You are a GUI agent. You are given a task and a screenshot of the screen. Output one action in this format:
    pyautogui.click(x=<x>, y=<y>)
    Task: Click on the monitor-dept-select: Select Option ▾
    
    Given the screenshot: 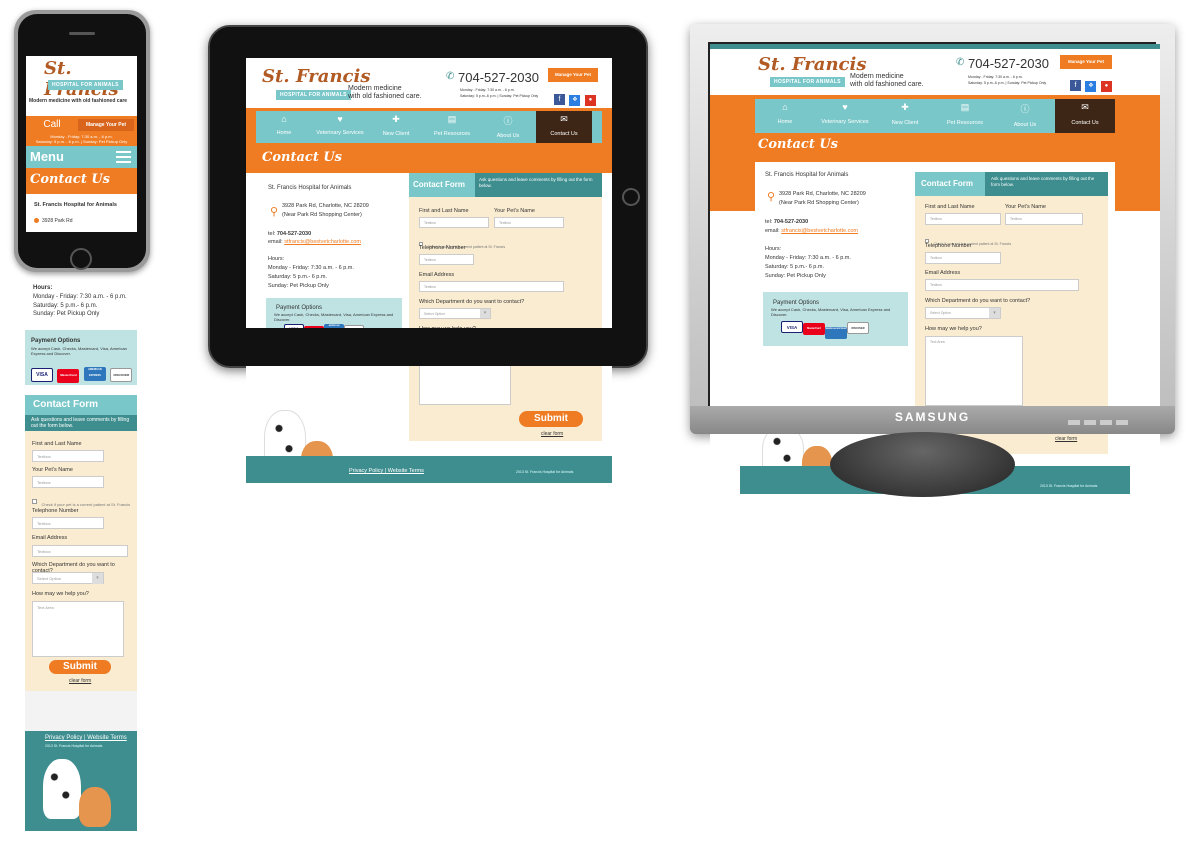 What is the action you would take?
    pyautogui.click(x=963, y=313)
    